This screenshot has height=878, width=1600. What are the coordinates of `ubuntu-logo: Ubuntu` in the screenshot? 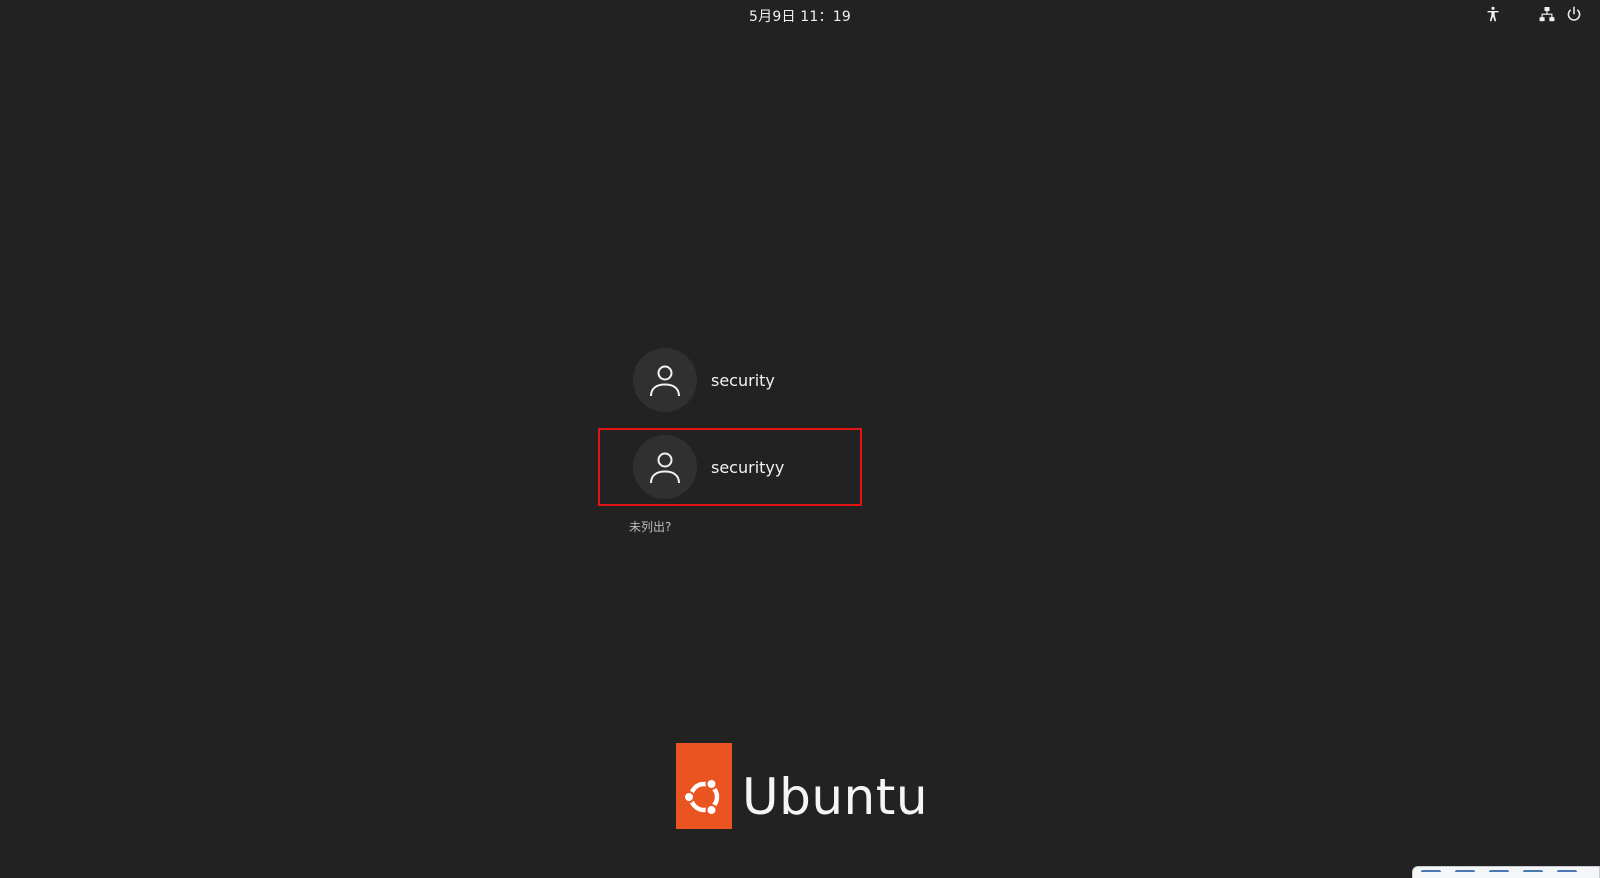 It's located at (802, 786).